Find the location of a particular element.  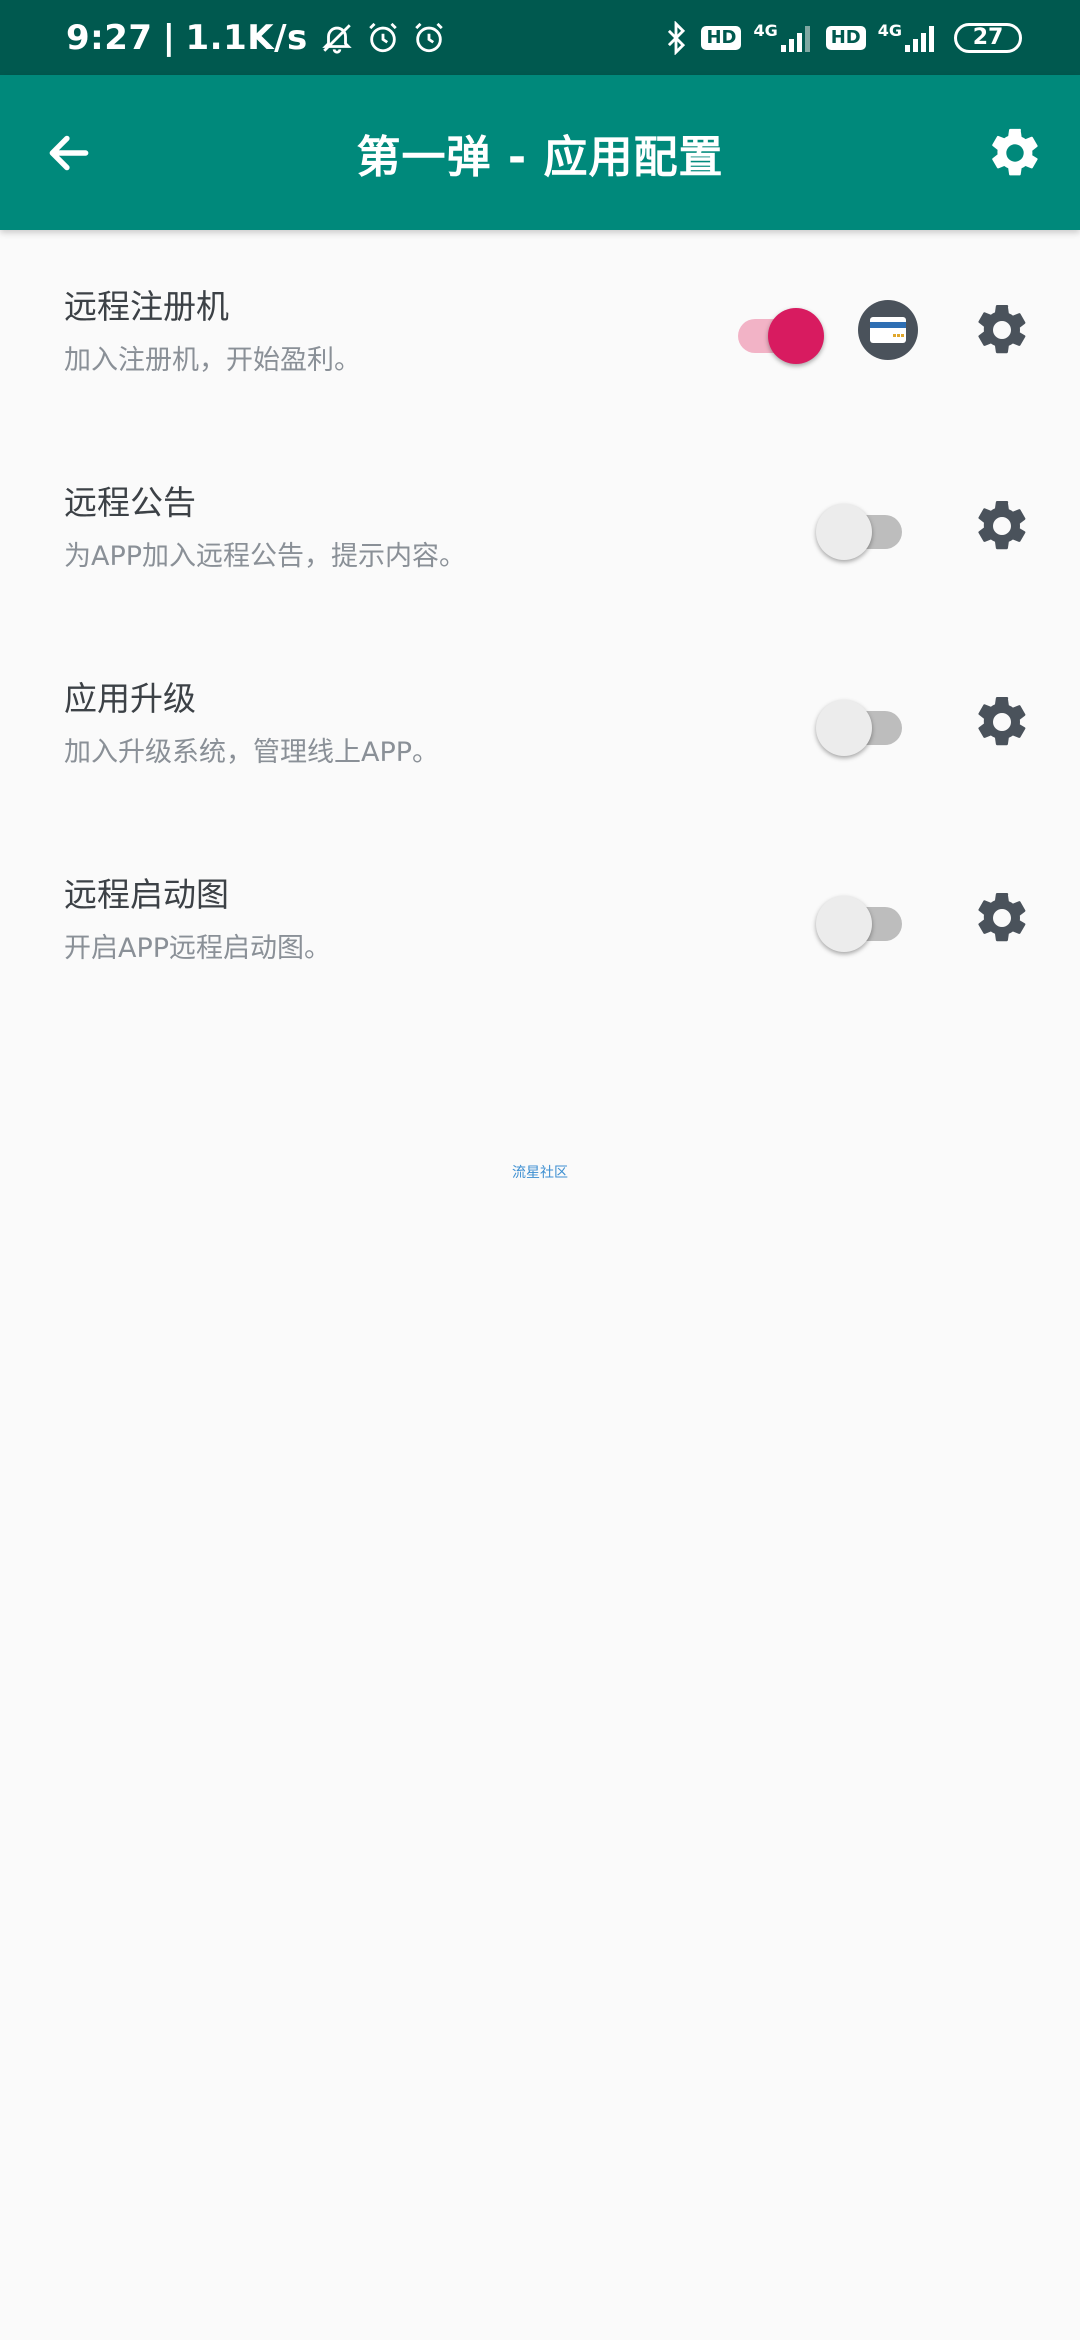

app-bar: 第一弹 - 应用配置 is located at coordinates (540, 152).